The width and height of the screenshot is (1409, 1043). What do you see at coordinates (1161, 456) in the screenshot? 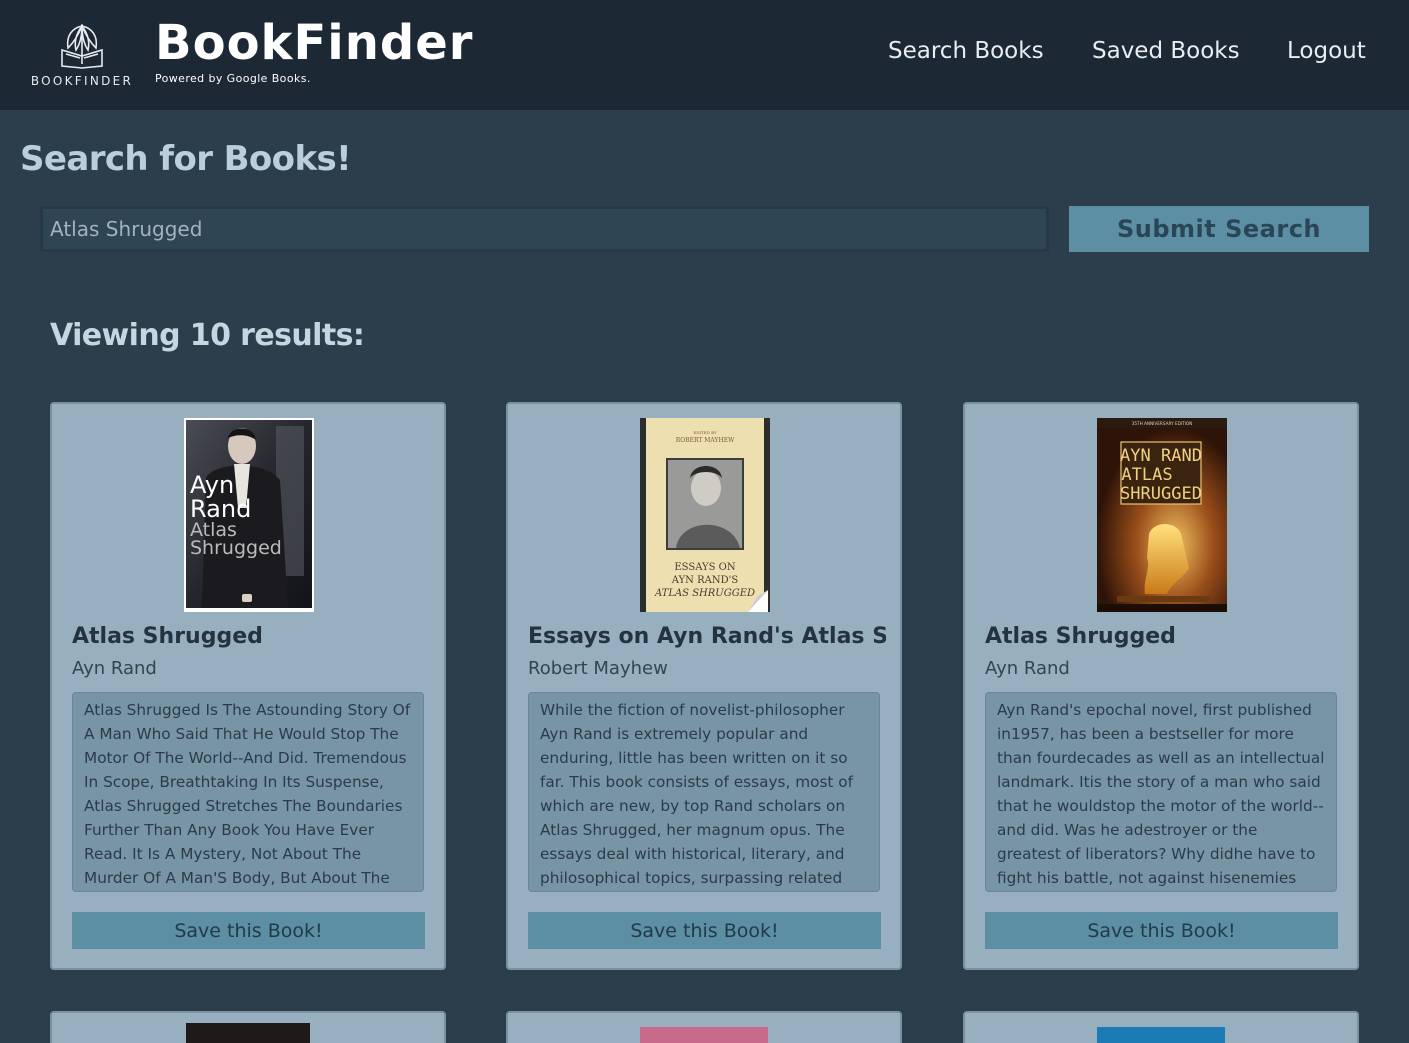
I see `cover-author: AYN RAND` at bounding box center [1161, 456].